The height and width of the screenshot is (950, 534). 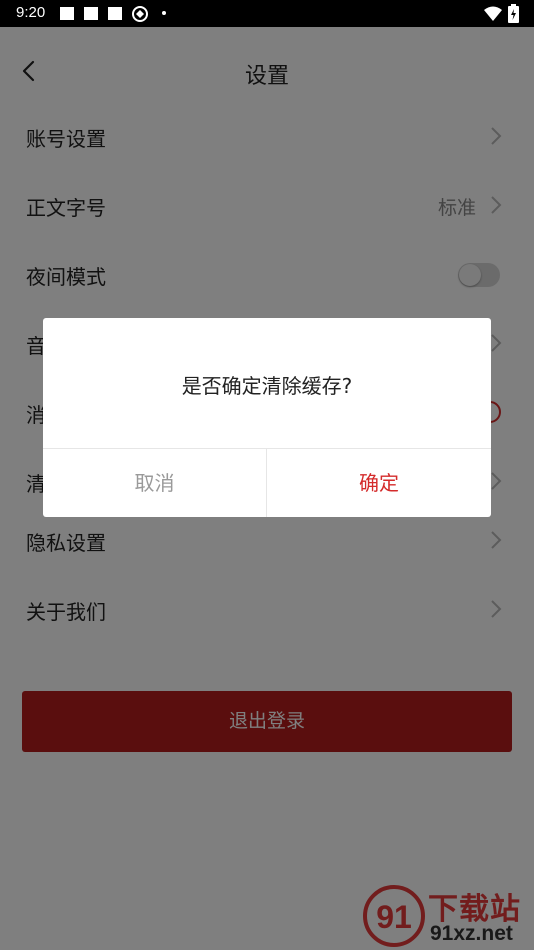 What do you see at coordinates (513, 13) in the screenshot?
I see `battery-icon` at bounding box center [513, 13].